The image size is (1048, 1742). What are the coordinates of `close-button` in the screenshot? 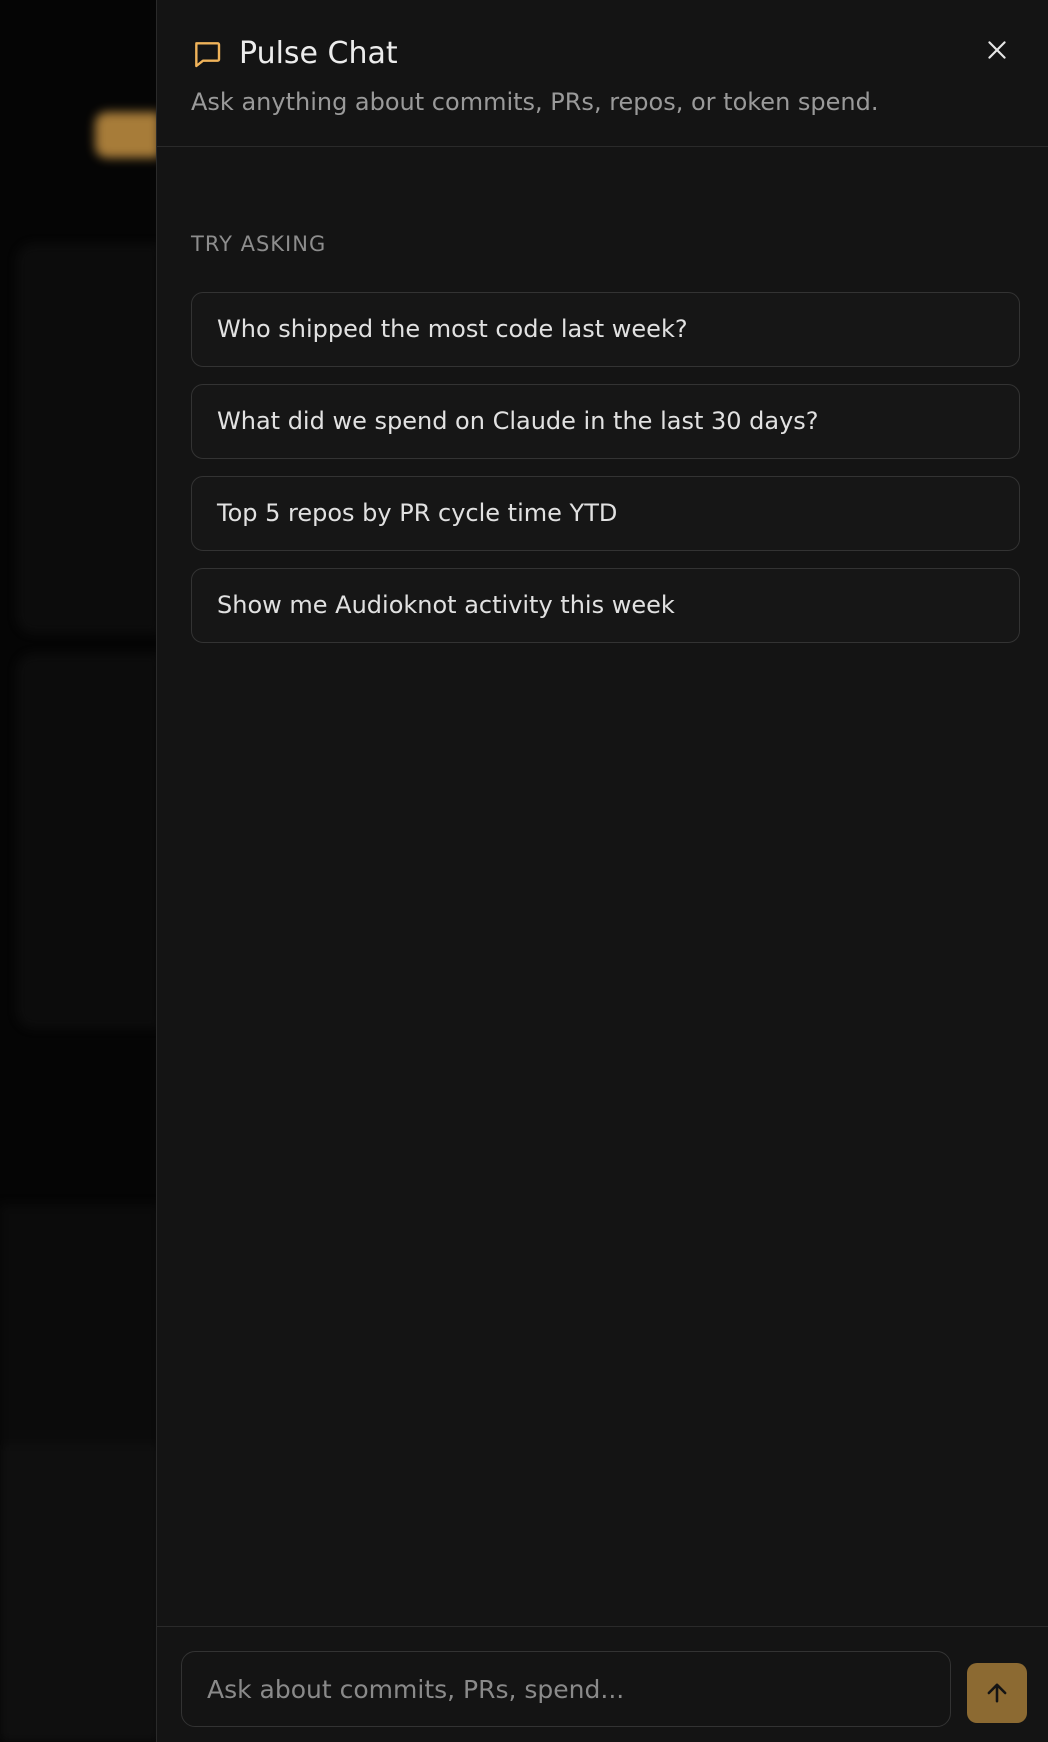 It's located at (997, 50).